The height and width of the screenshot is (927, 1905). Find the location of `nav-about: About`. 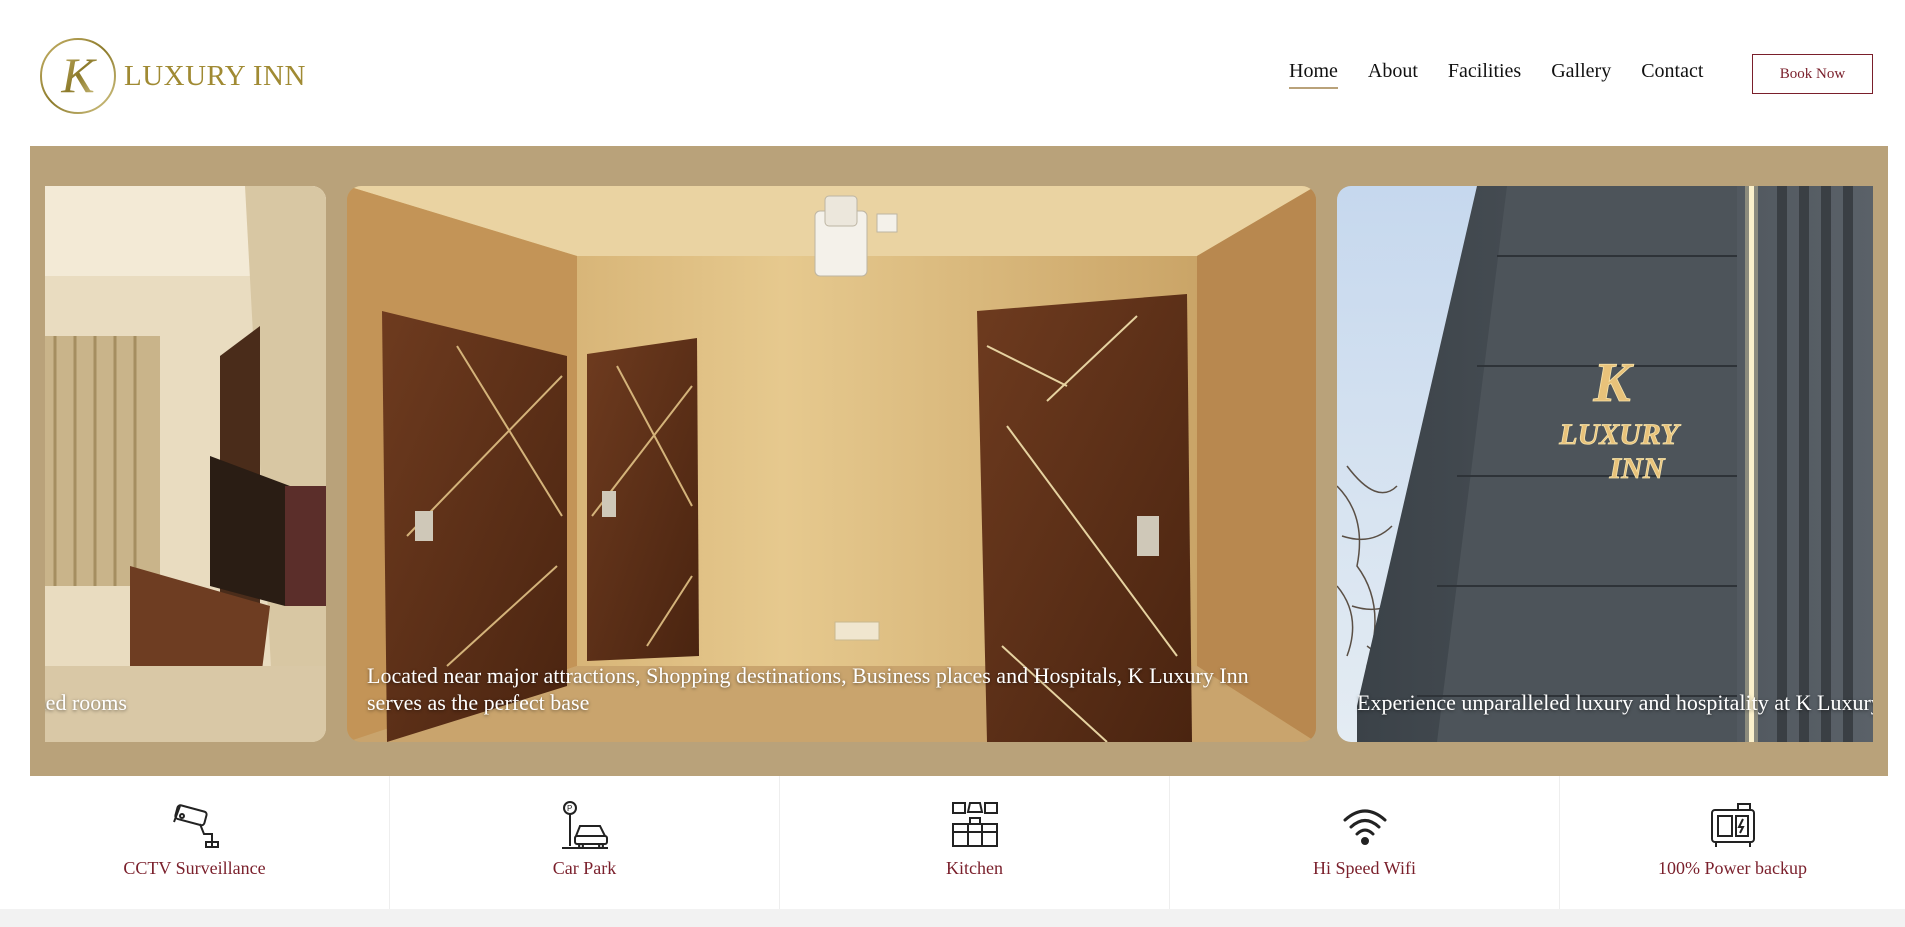

nav-about: About is located at coordinates (1393, 74).